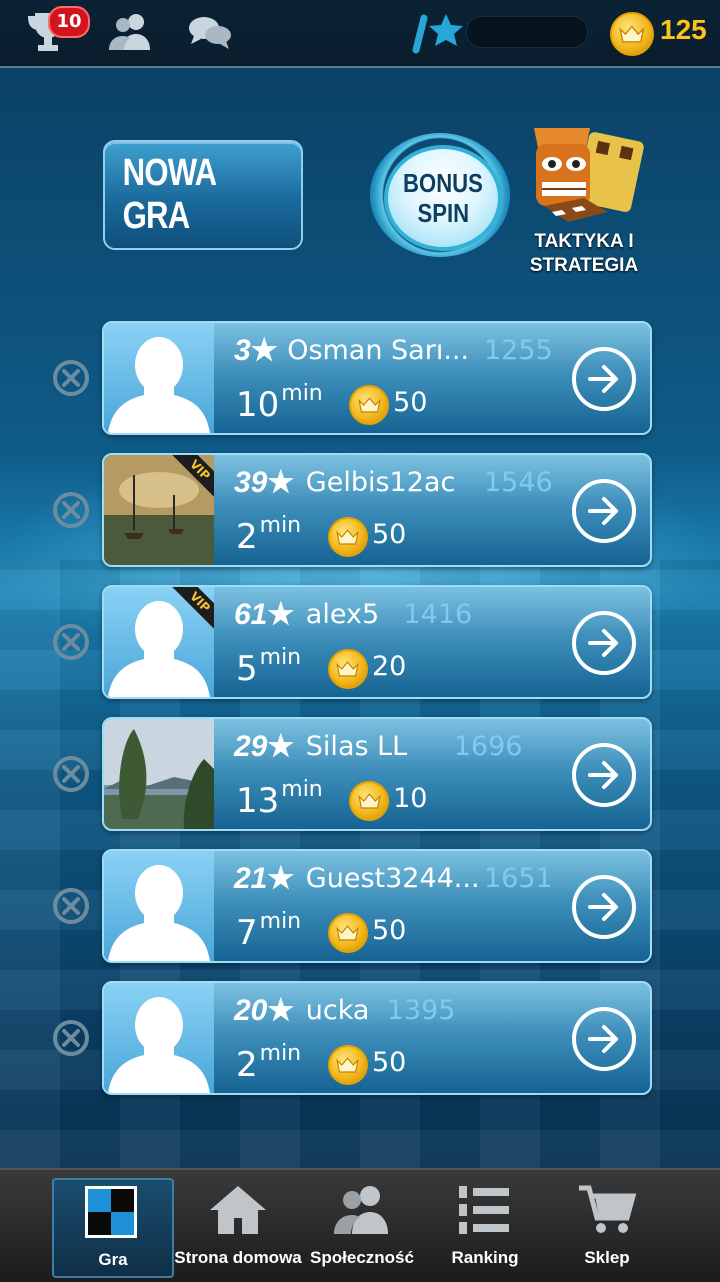 This screenshot has width=720, height=1282. I want to click on bonus-spin-button: BONUS SPIN, so click(440, 195).